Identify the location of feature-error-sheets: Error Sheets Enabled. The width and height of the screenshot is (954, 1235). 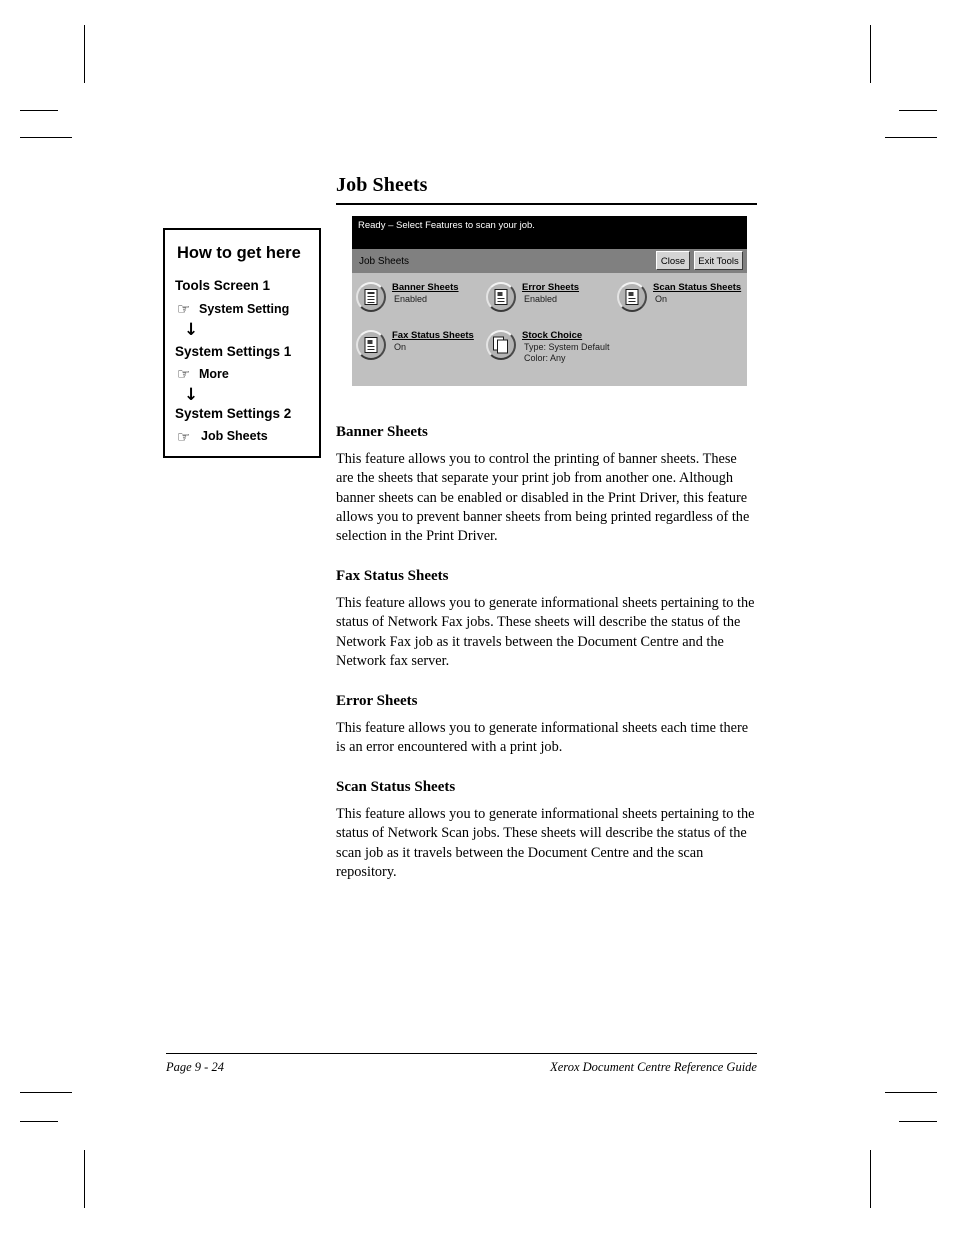
(556, 305).